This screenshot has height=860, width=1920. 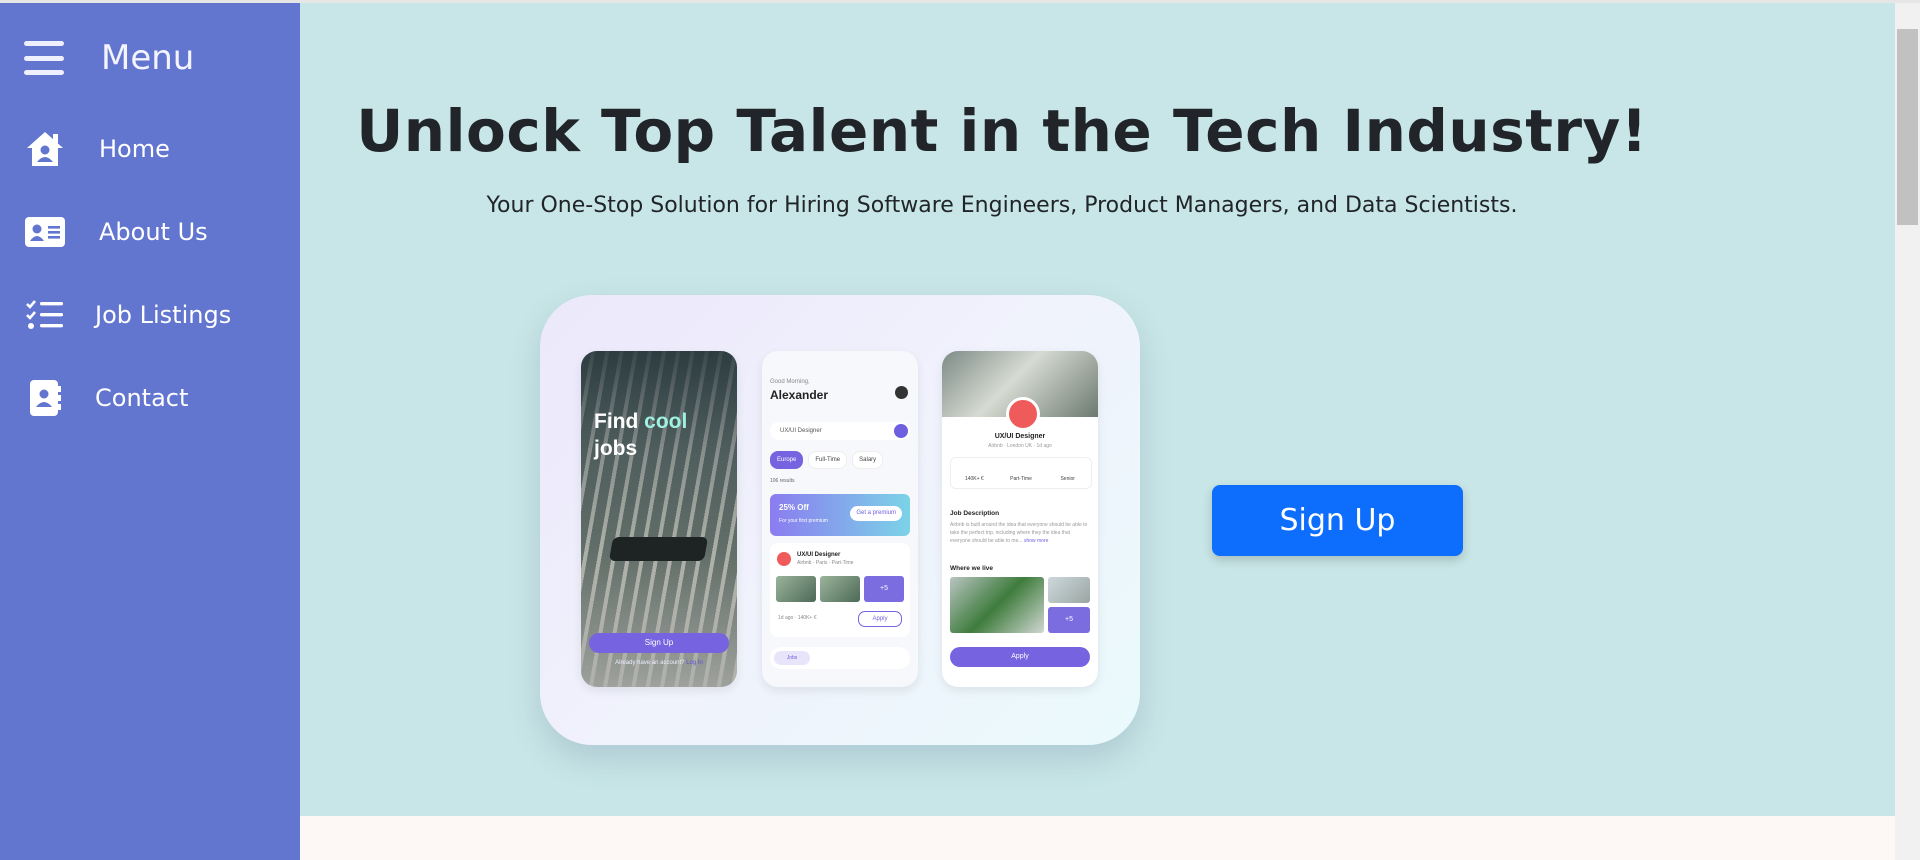 What do you see at coordinates (782, 481) in the screenshot?
I see `results-count: 106 results` at bounding box center [782, 481].